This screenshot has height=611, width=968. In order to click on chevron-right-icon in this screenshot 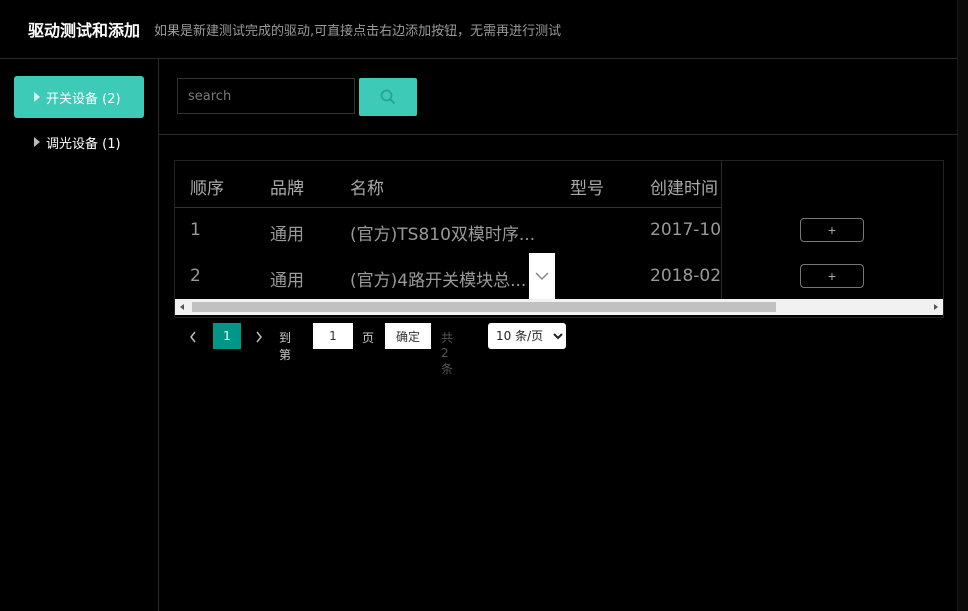, I will do `click(259, 337)`.